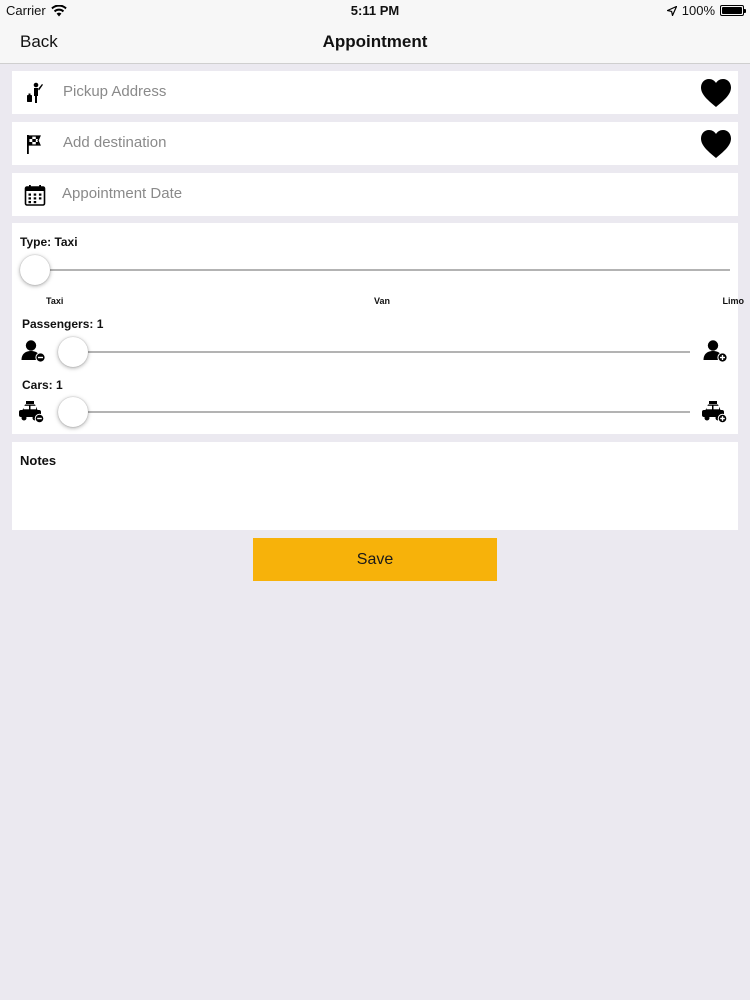 The width and height of the screenshot is (750, 1000). What do you see at coordinates (49, 242) in the screenshot?
I see `type-slider-label: Type: Taxi` at bounding box center [49, 242].